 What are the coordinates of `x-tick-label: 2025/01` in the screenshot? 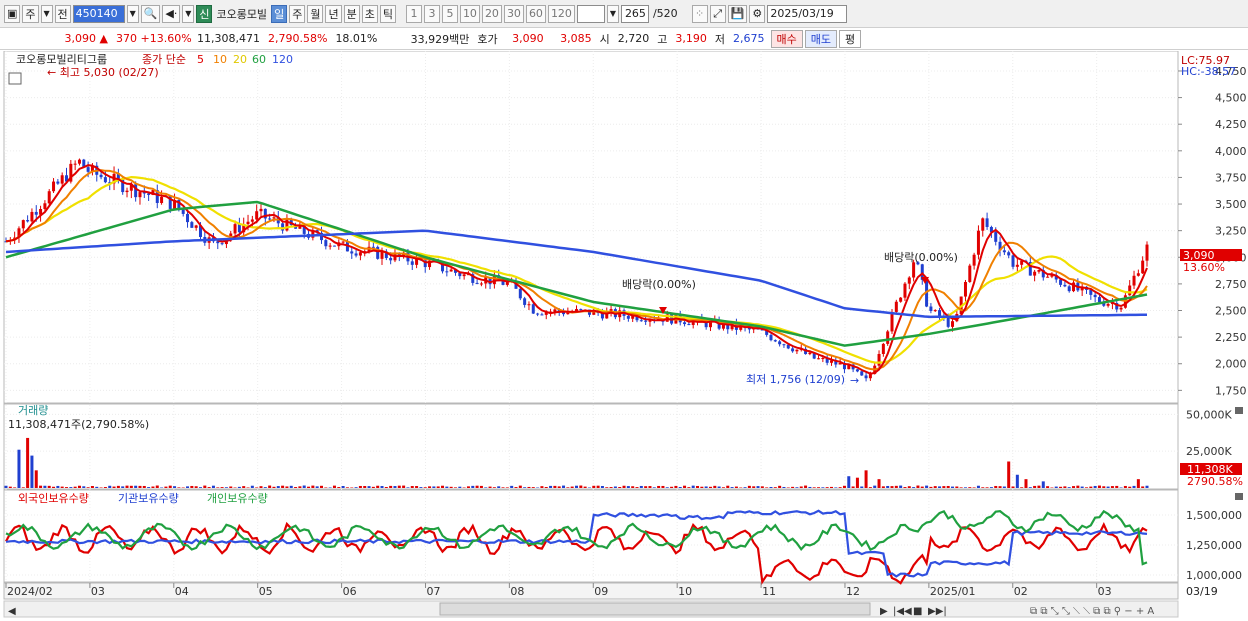 It's located at (953, 591).